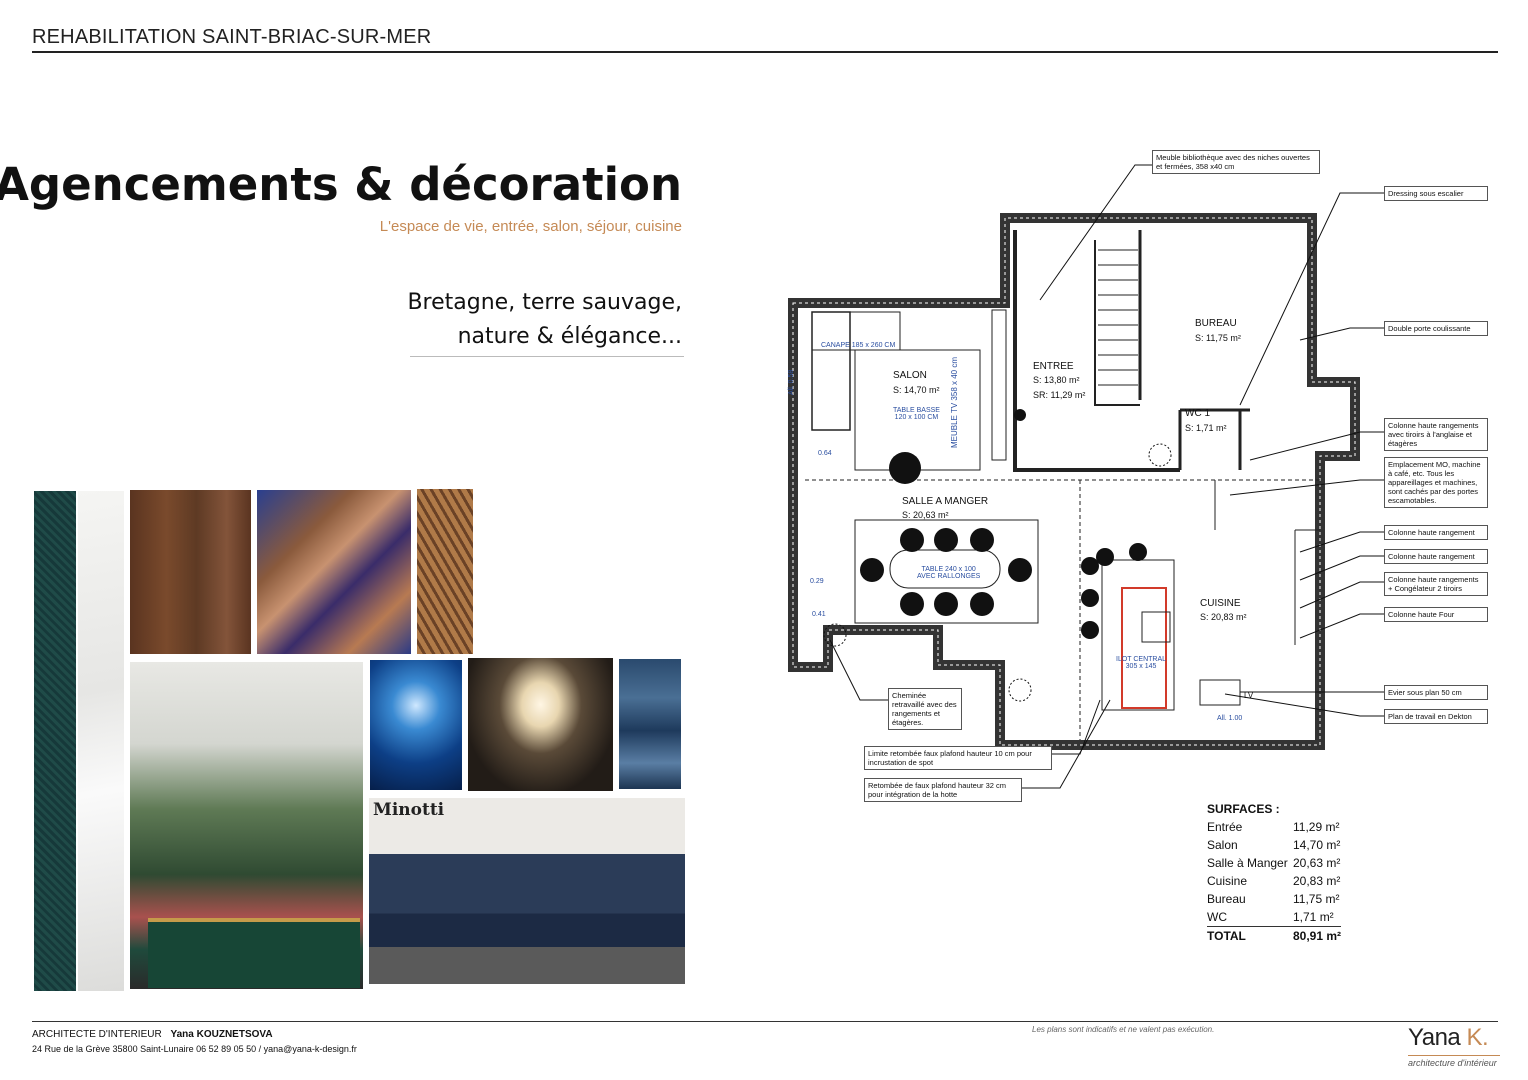 The width and height of the screenshot is (1528, 1080). I want to click on surface-value: 11,29 m², so click(1316, 827).